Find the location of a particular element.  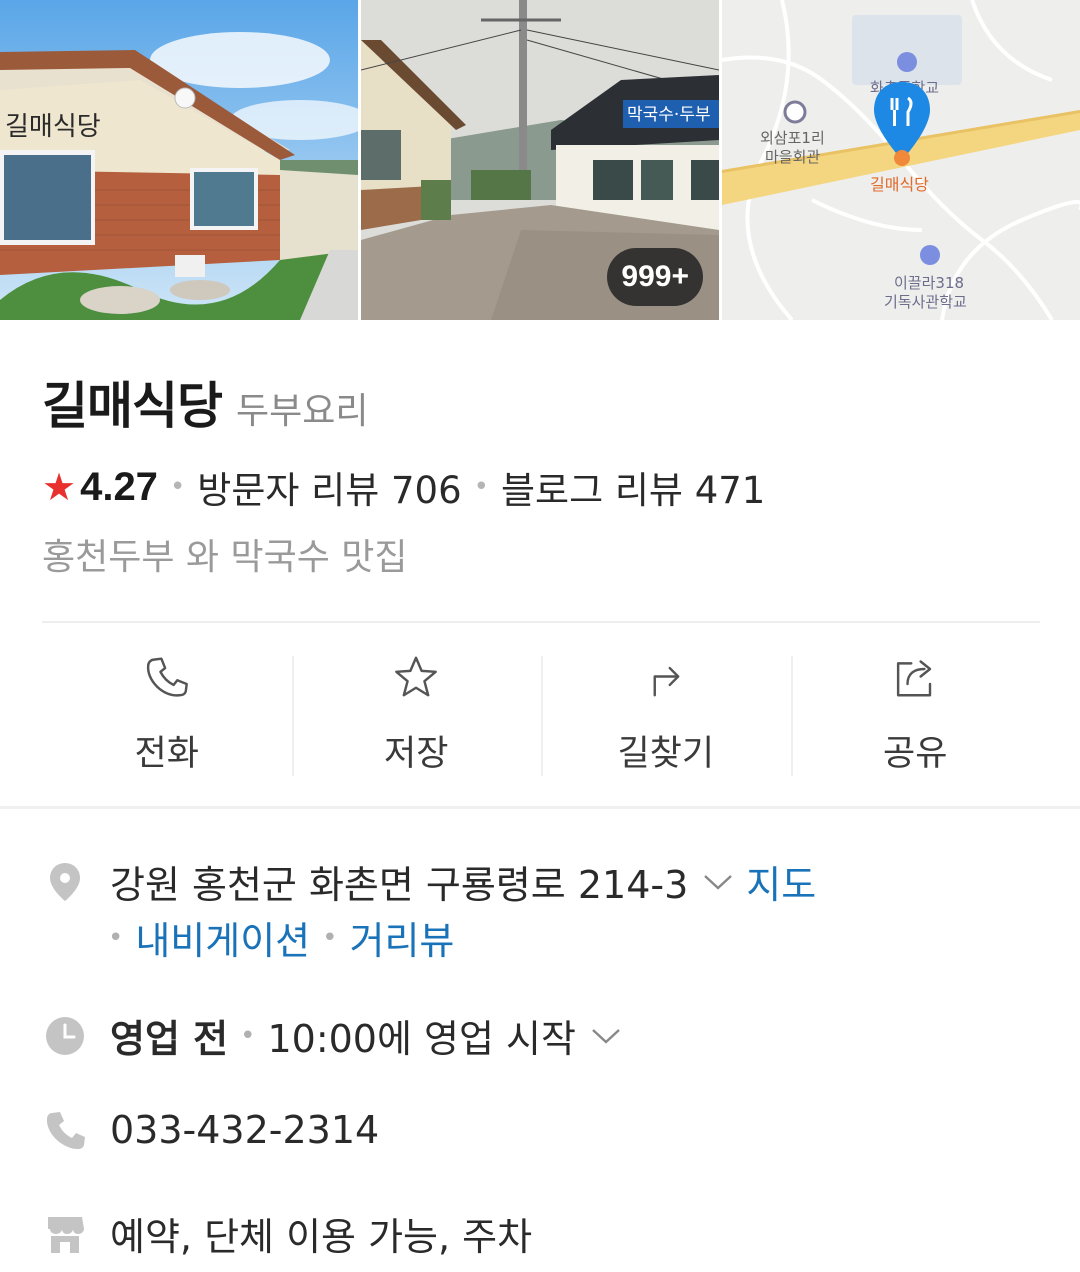

title-row: 길매식당 두부요리 is located at coordinates (205, 402).